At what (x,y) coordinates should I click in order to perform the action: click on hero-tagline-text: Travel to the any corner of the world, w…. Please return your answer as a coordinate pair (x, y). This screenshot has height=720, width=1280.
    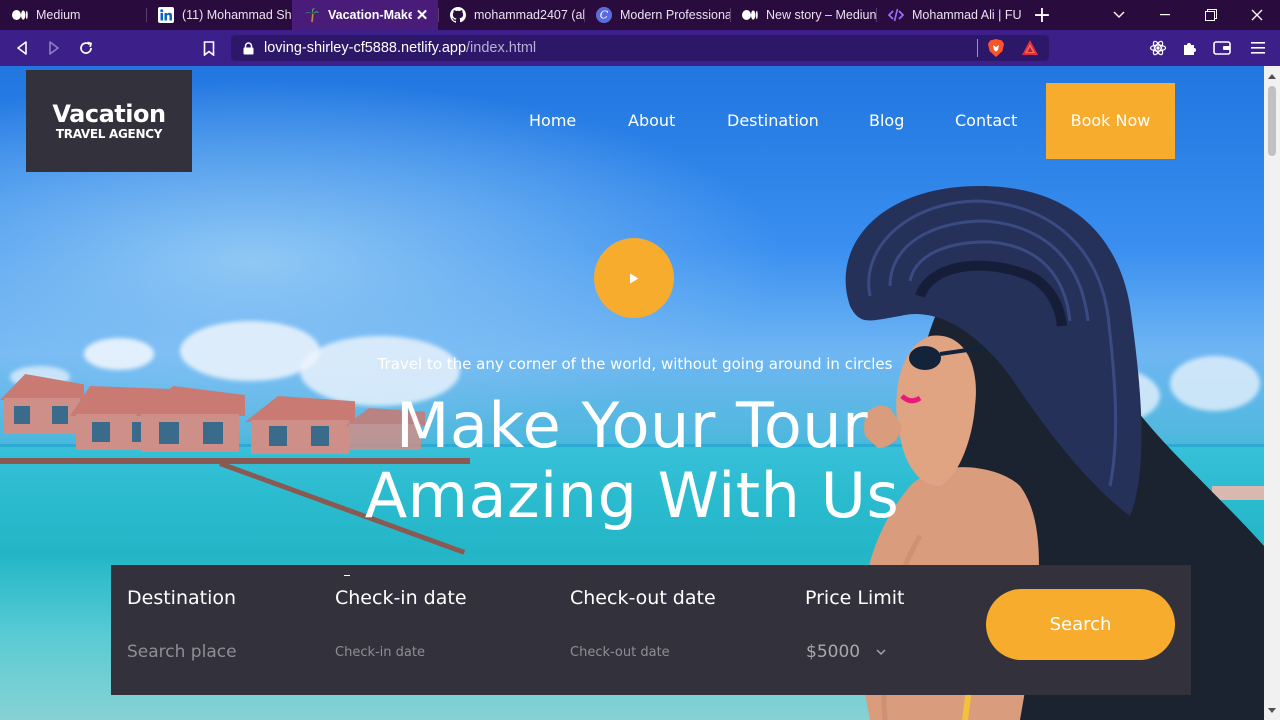
    Looking at the image, I should click on (635, 364).